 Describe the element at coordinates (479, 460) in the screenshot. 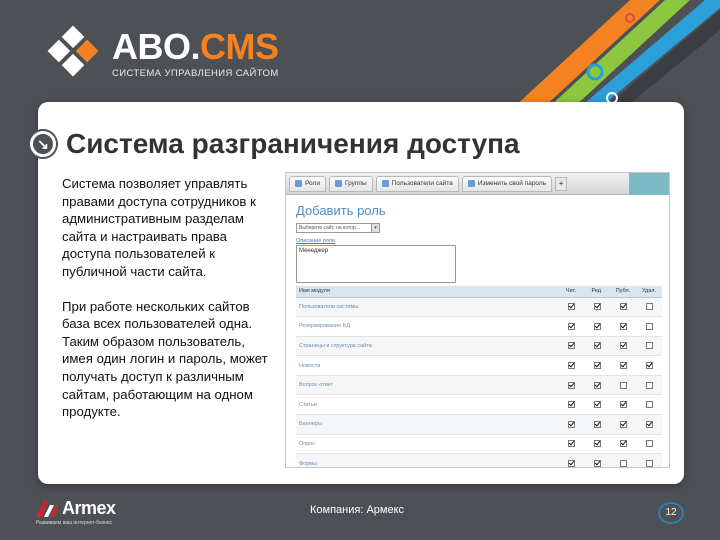

I see `table-row: Формы` at that location.